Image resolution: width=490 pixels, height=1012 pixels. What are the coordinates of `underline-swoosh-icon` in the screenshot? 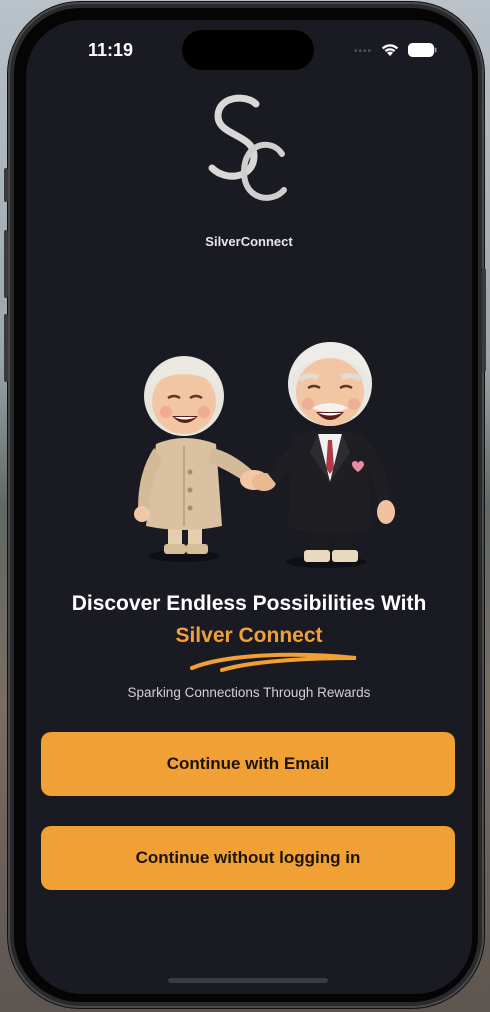 It's located at (273, 662).